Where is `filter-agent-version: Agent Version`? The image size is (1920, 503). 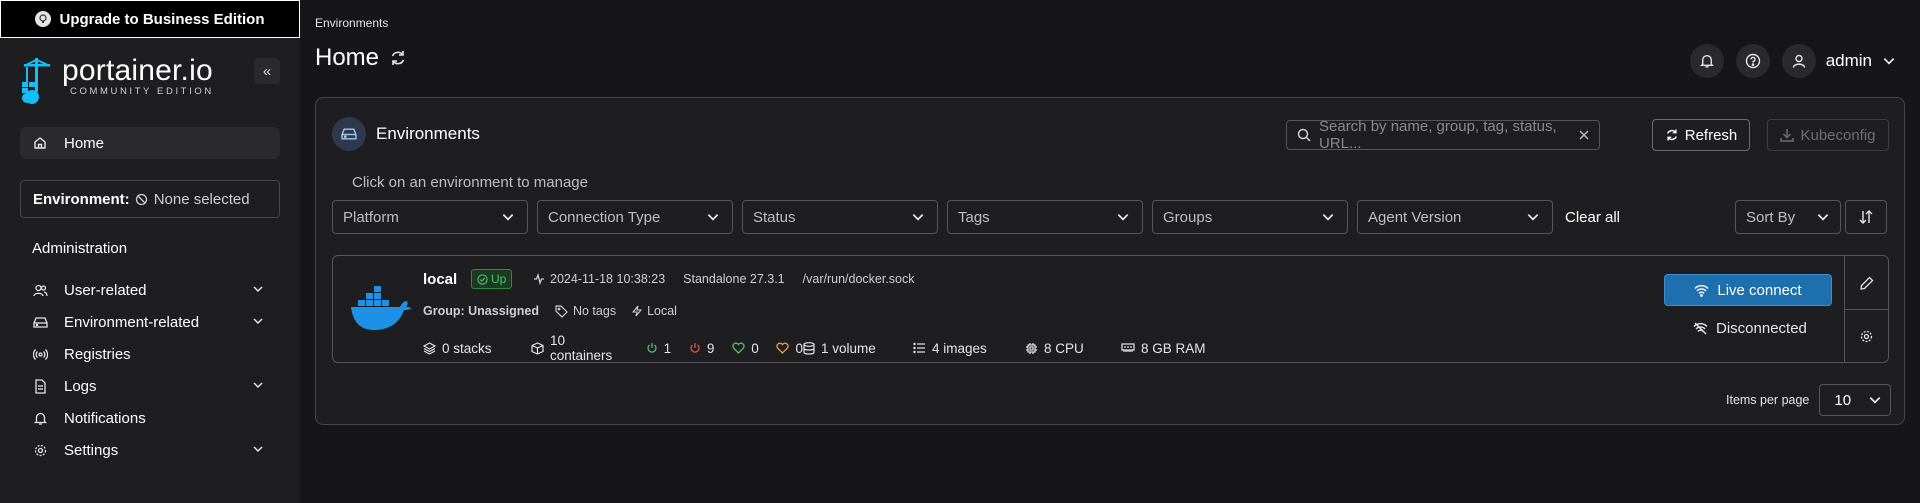 filter-agent-version: Agent Version is located at coordinates (1455, 217).